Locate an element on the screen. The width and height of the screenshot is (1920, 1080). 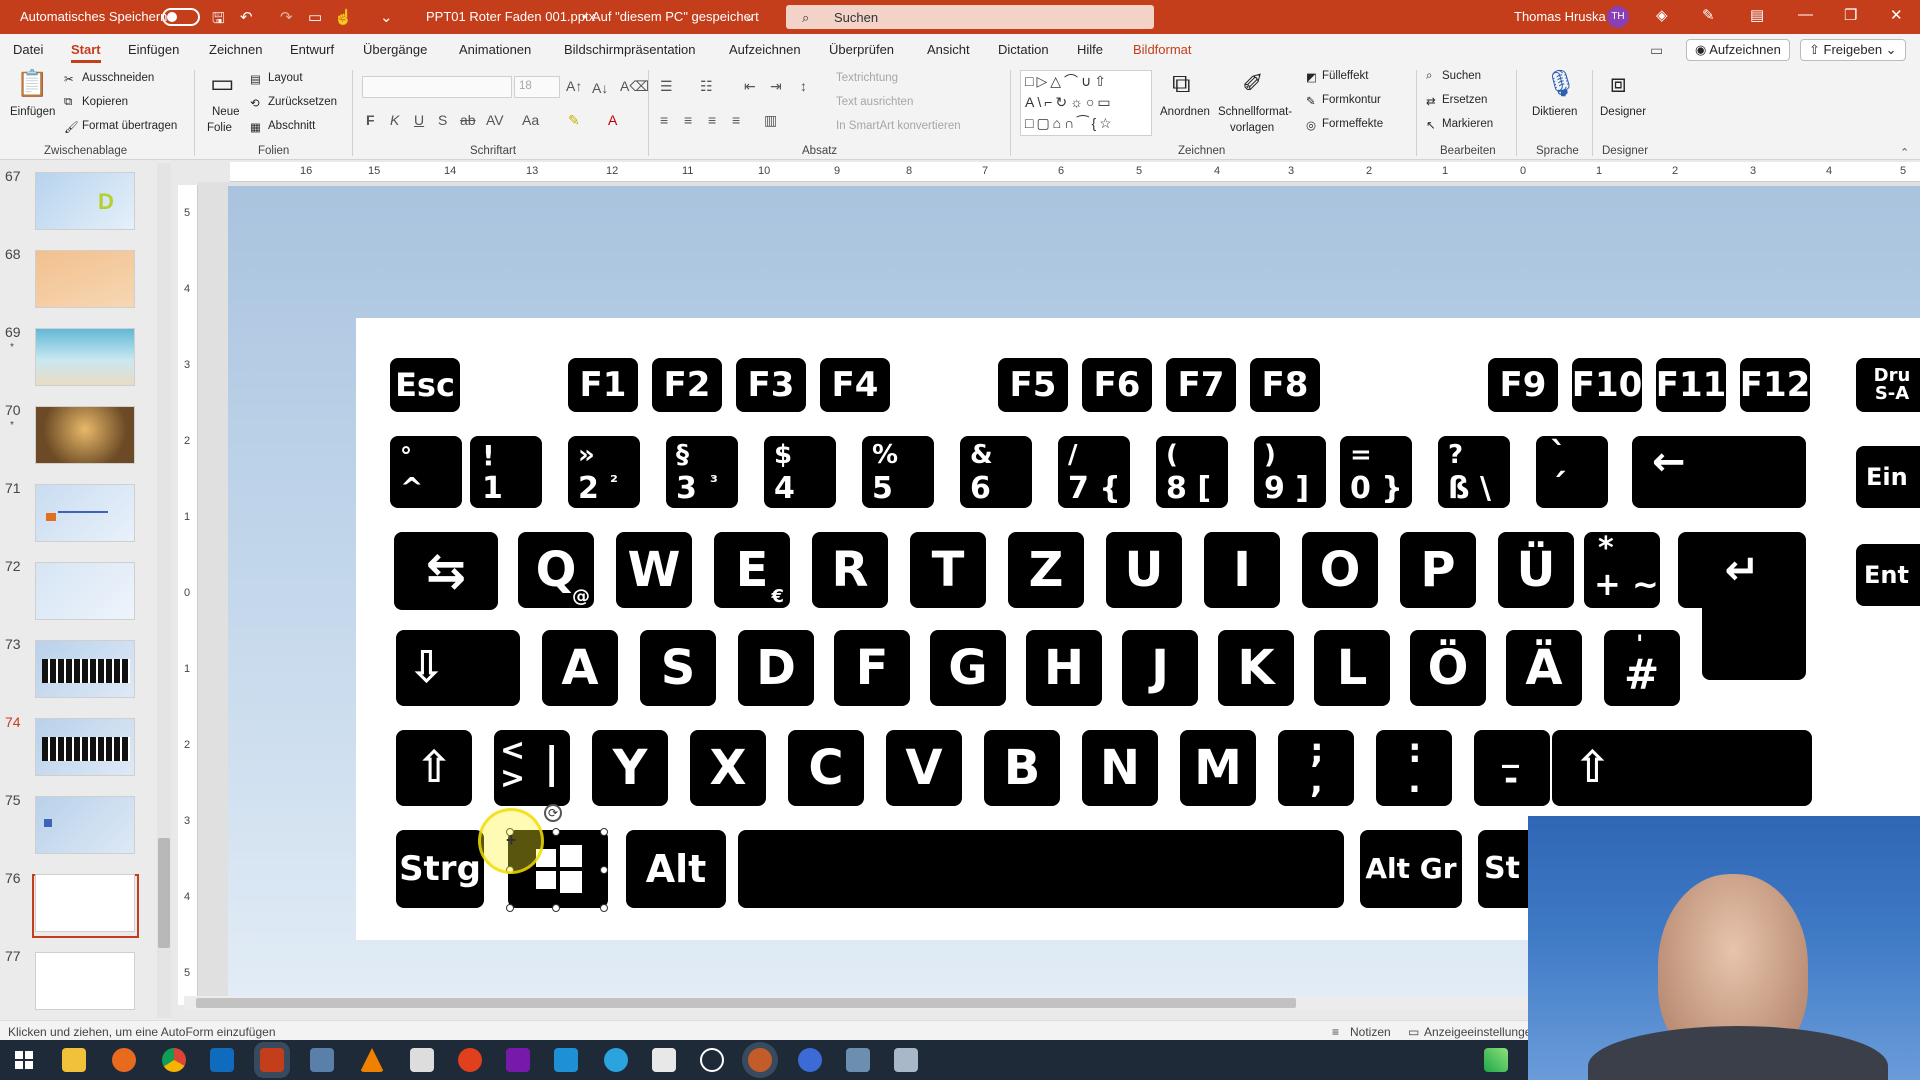
align-center-icon: ≡ is located at coordinates (688, 120).